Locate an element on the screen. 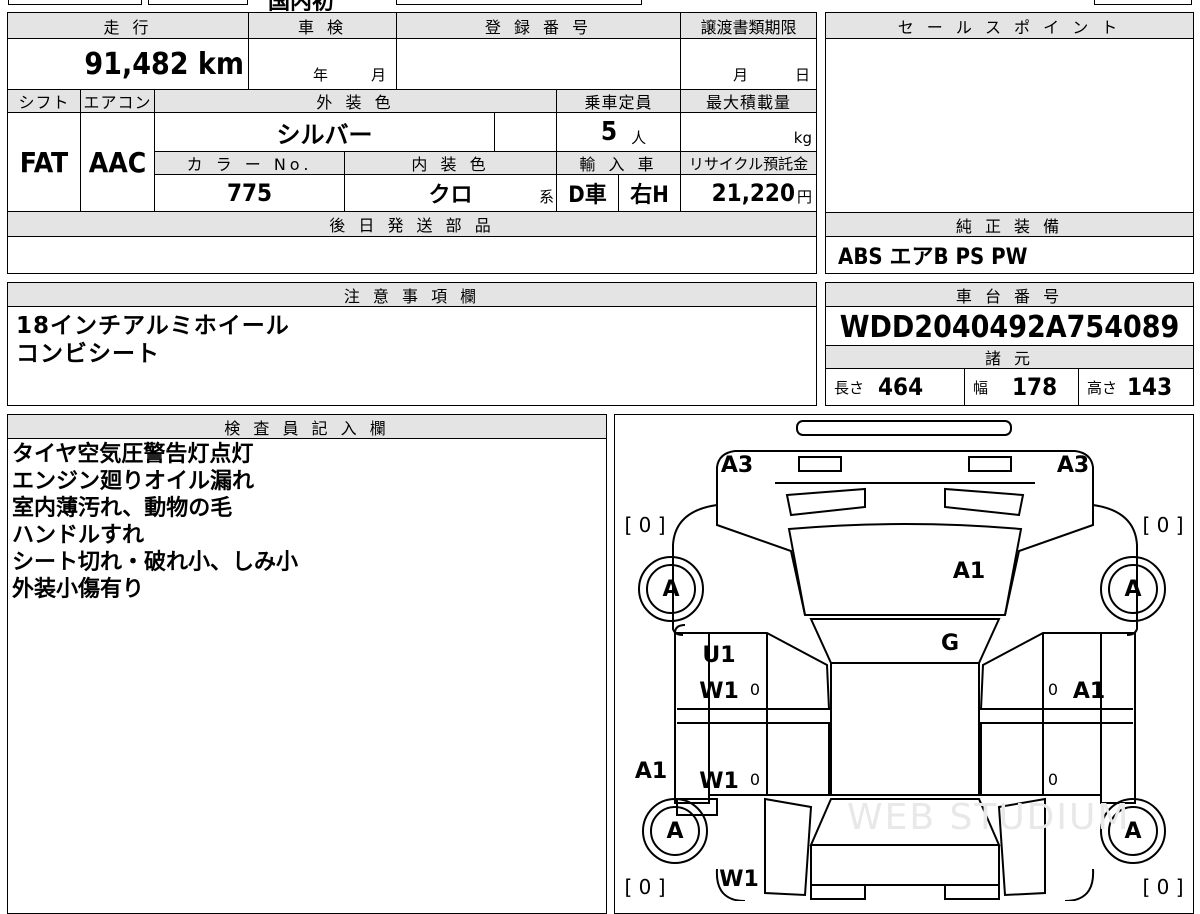  shift-header: シフト is located at coordinates (44, 101).